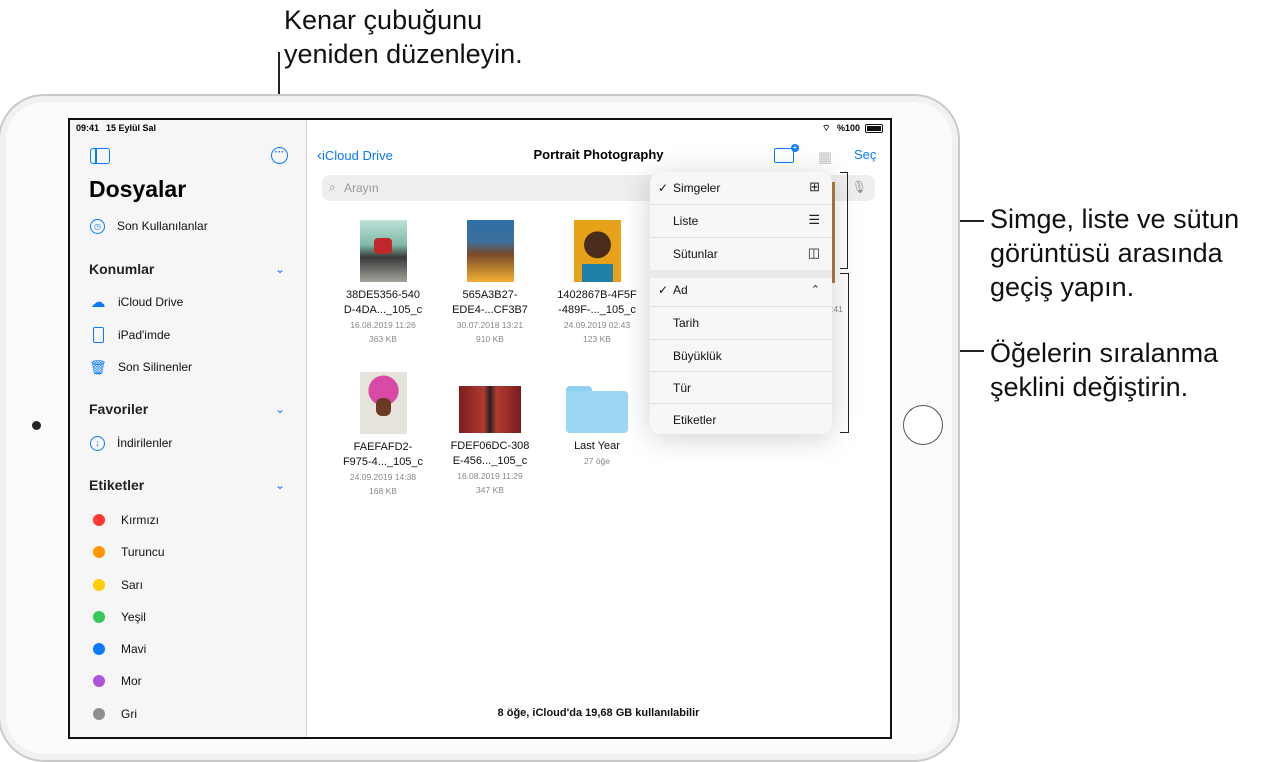  What do you see at coordinates (155, 367) in the screenshot?
I see `sidebar-item-label: Son Silinenler` at bounding box center [155, 367].